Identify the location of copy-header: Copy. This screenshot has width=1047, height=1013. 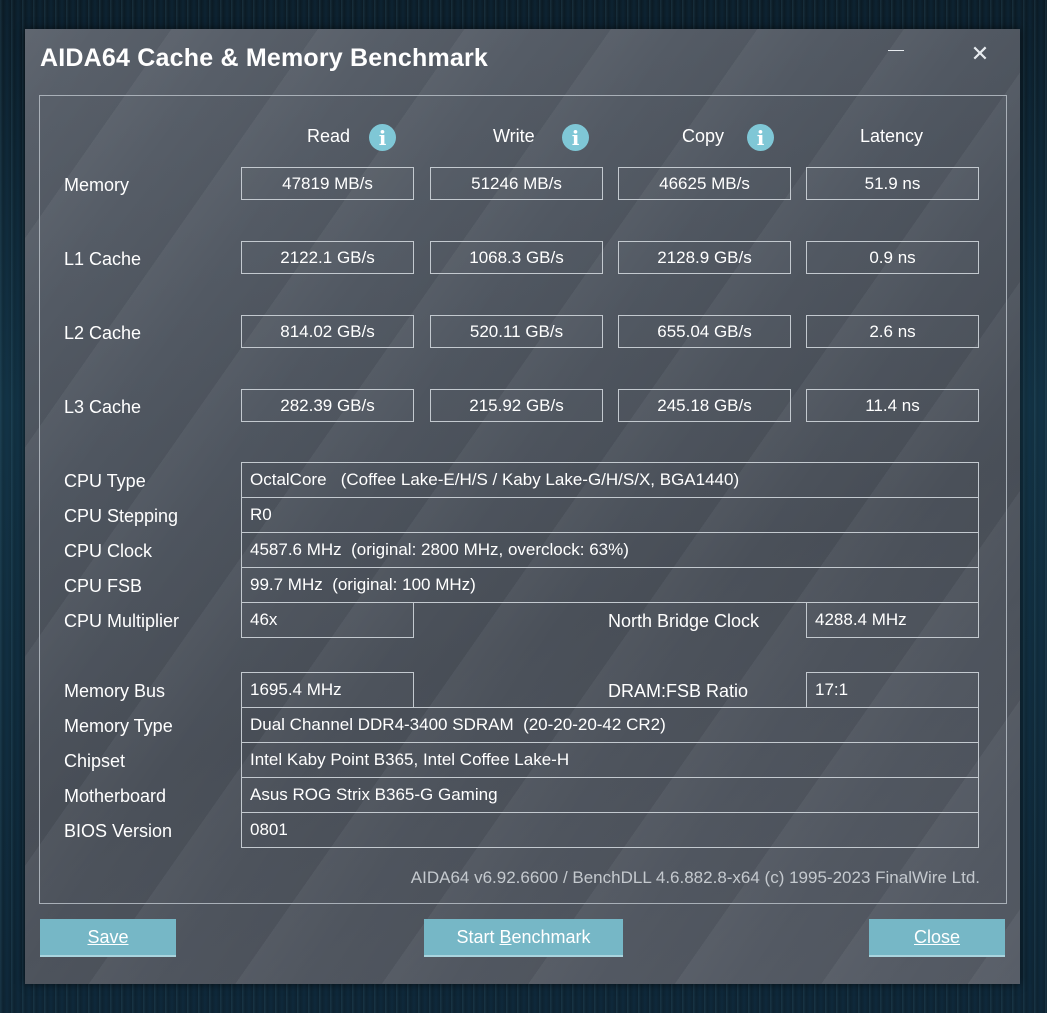
(703, 136).